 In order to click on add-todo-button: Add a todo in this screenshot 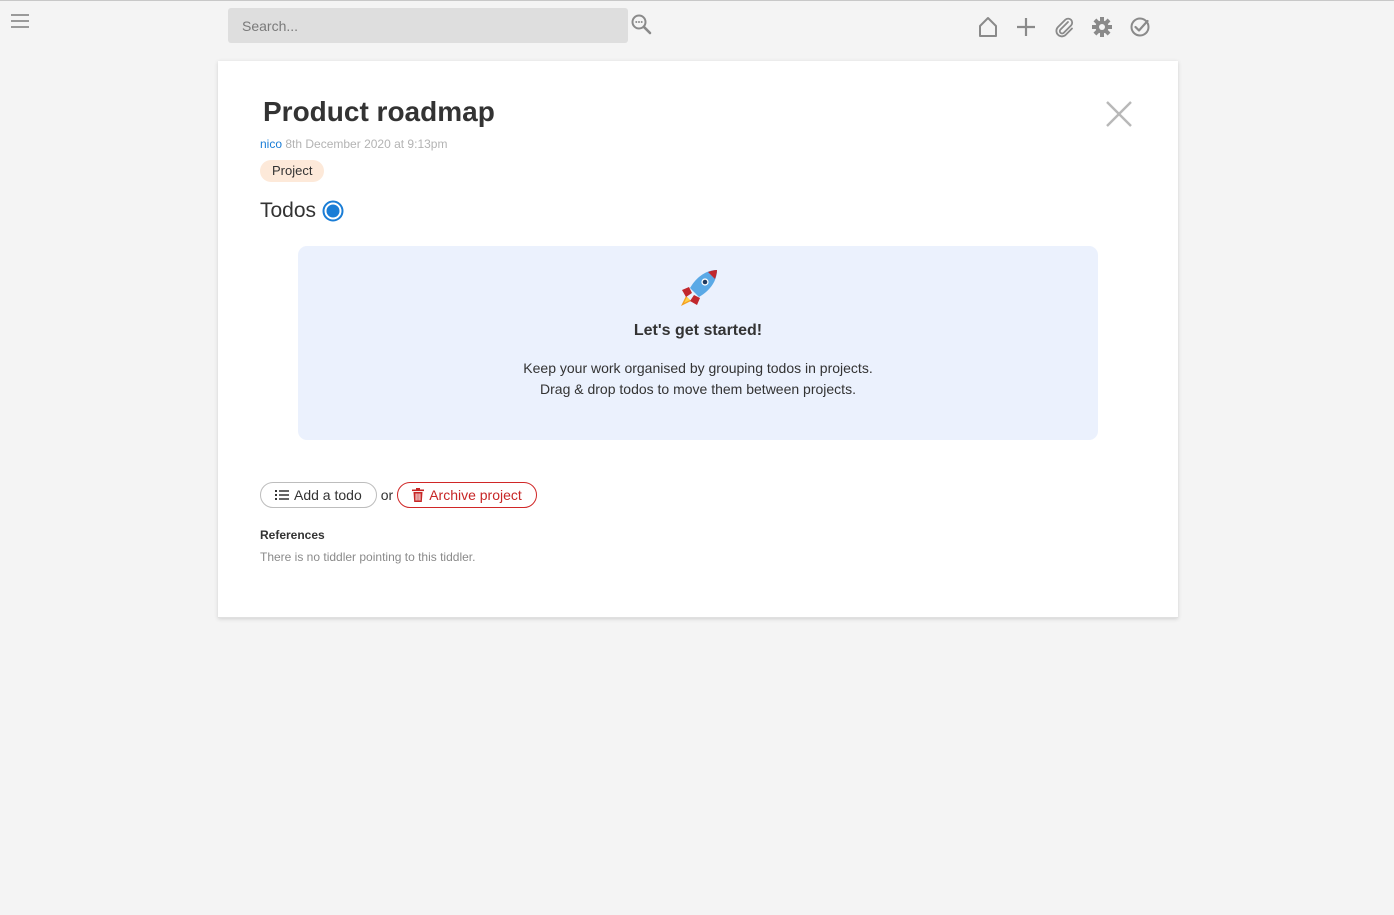, I will do `click(318, 495)`.